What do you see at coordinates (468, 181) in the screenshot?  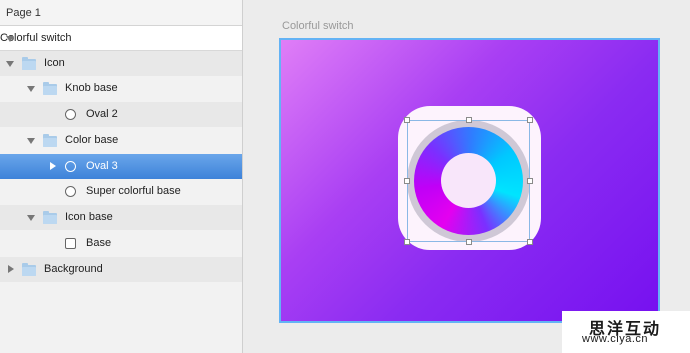 I see `selection-bounding-box` at bounding box center [468, 181].